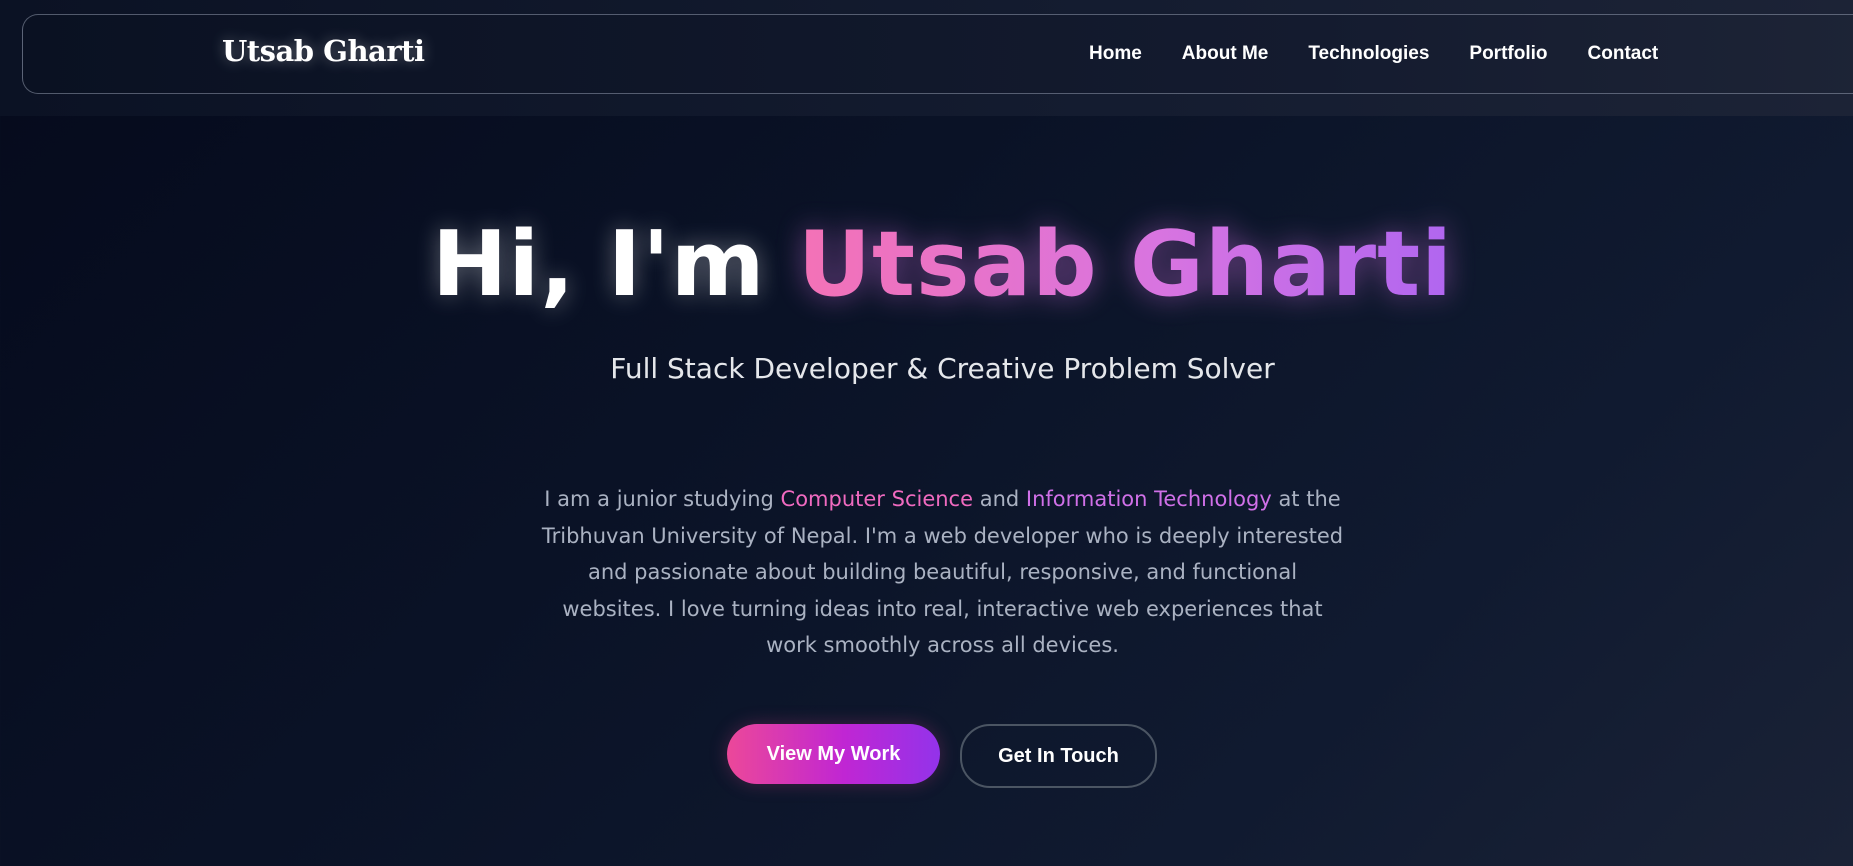  Describe the element at coordinates (1368, 54) in the screenshot. I see `nav-link-technologies: Technologies` at that location.